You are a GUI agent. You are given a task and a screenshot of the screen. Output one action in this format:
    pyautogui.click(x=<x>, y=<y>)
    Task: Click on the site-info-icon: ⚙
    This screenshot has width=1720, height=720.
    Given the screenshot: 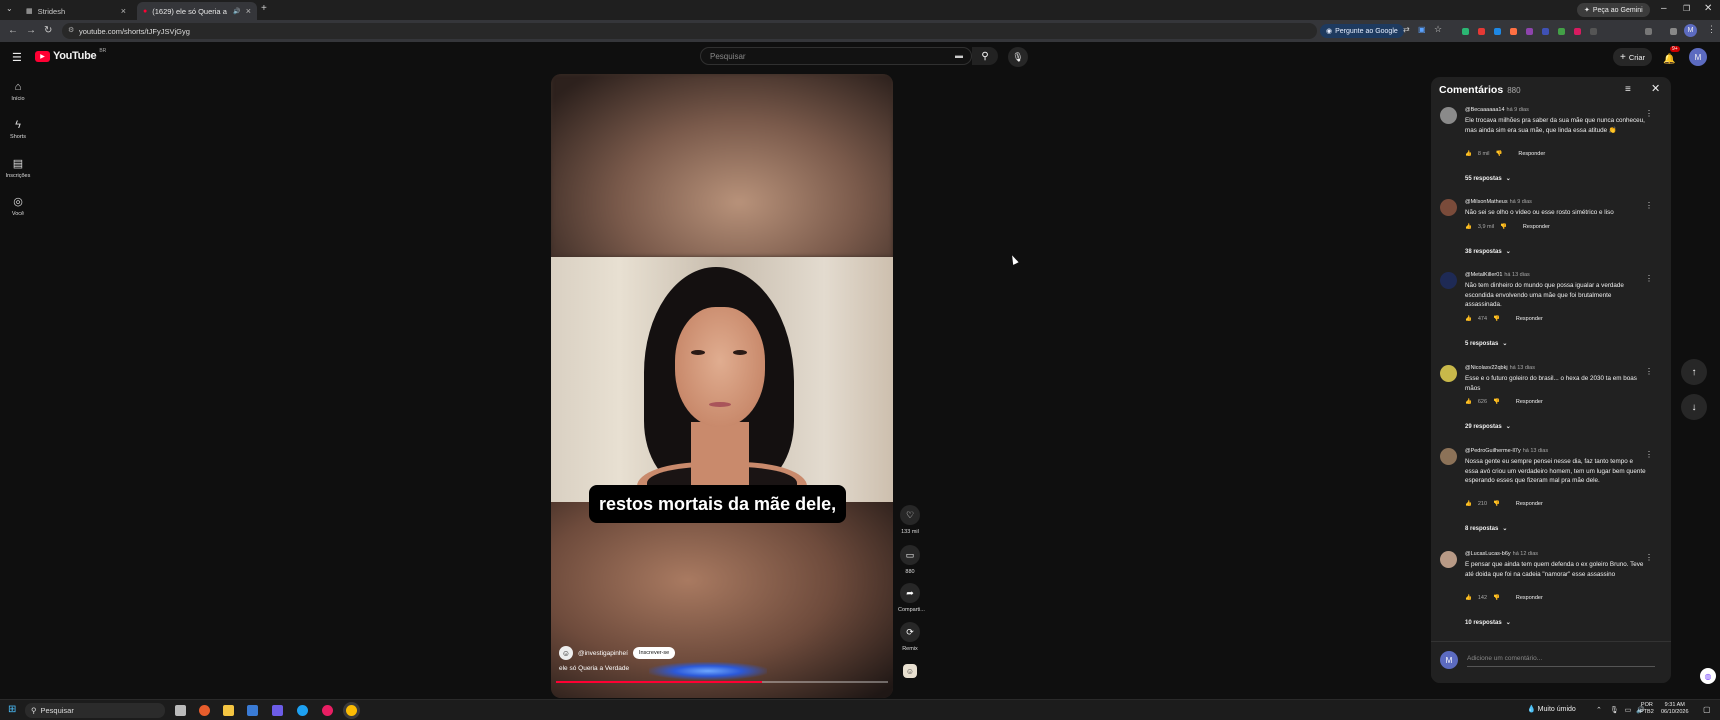 What is the action you would take?
    pyautogui.click(x=71, y=30)
    